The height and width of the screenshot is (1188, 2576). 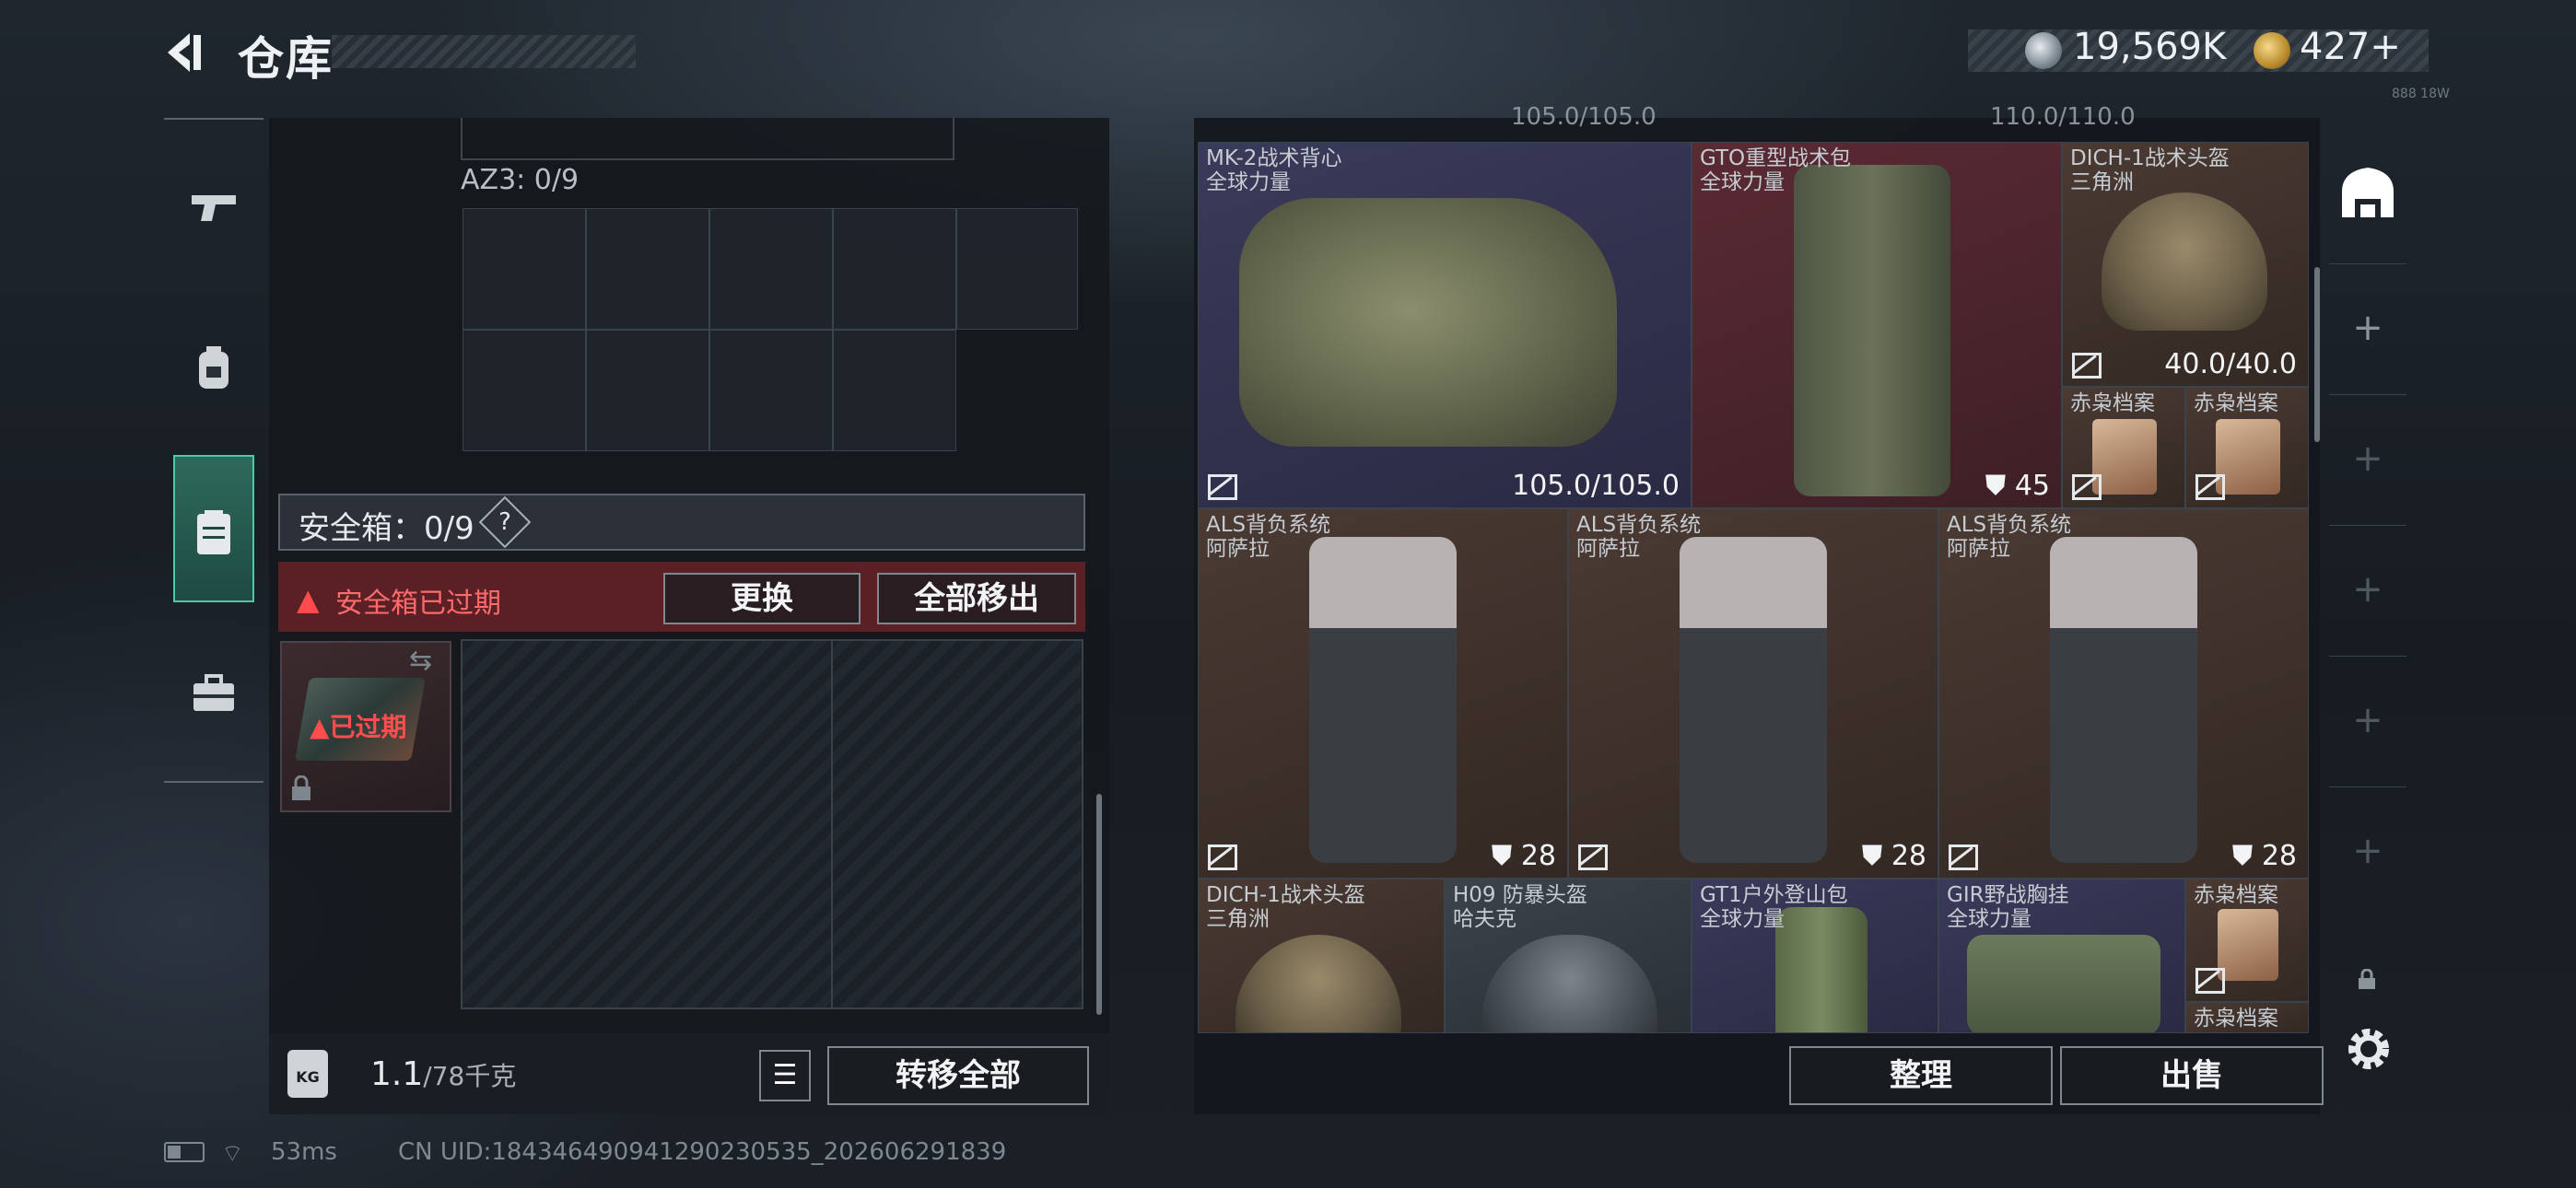 What do you see at coordinates (2421, 94) in the screenshot?
I see `tiny-label: 888 18W` at bounding box center [2421, 94].